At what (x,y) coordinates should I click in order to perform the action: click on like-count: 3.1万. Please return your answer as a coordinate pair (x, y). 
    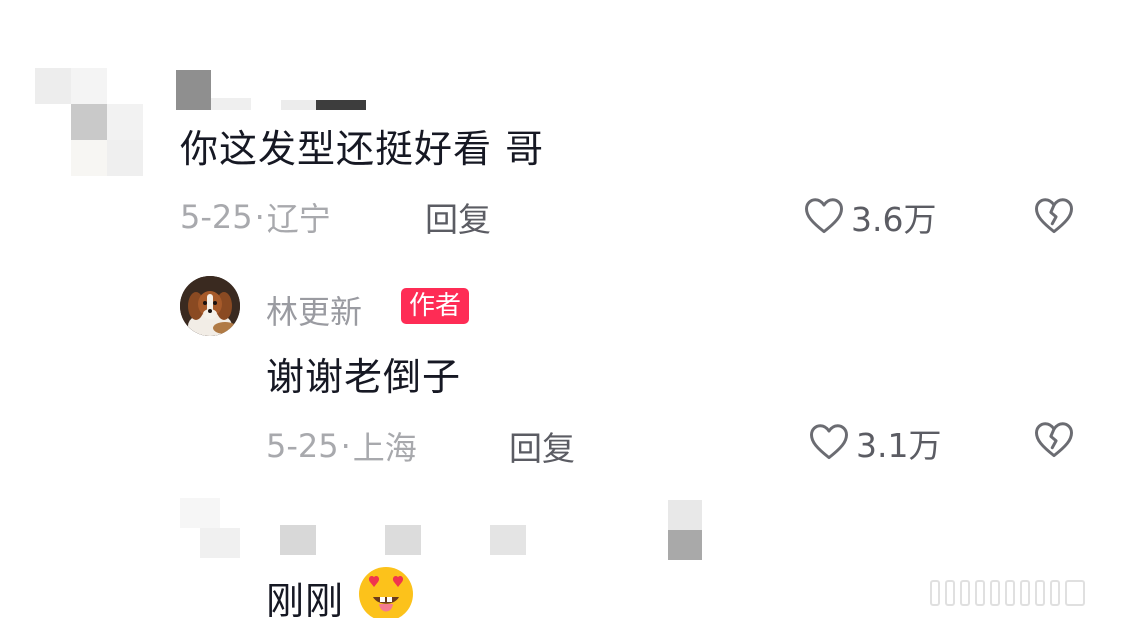
    Looking at the image, I should click on (899, 445).